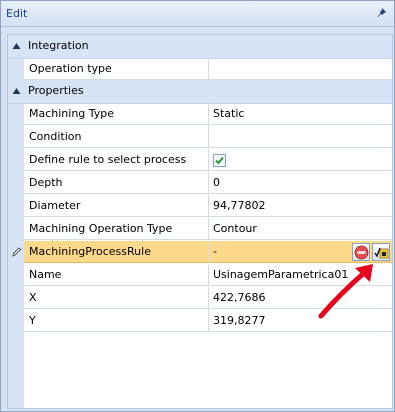  Describe the element at coordinates (17, 13) in the screenshot. I see `panel-title: Edit` at that location.